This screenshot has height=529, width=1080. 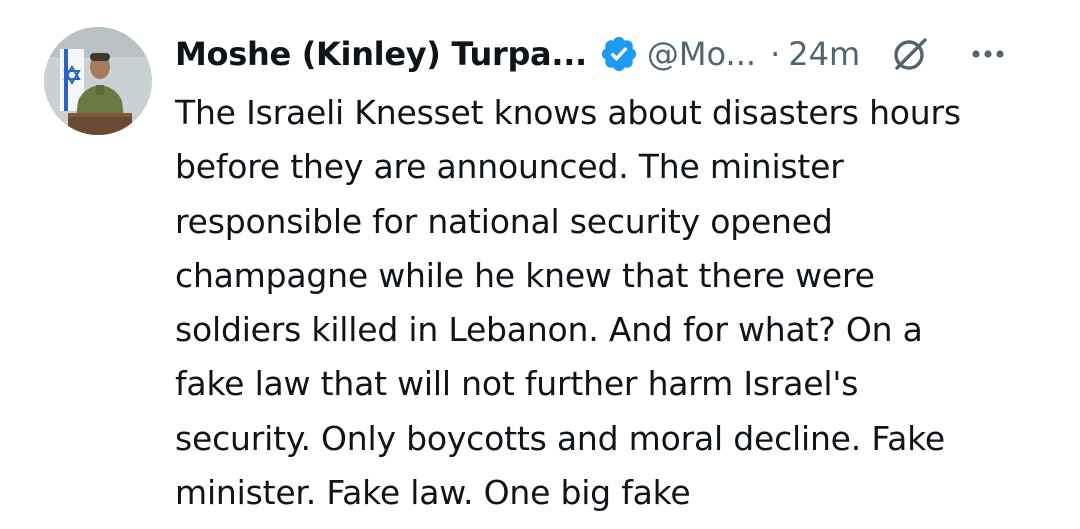 What do you see at coordinates (619, 54) in the screenshot?
I see `verified-badge-icon` at bounding box center [619, 54].